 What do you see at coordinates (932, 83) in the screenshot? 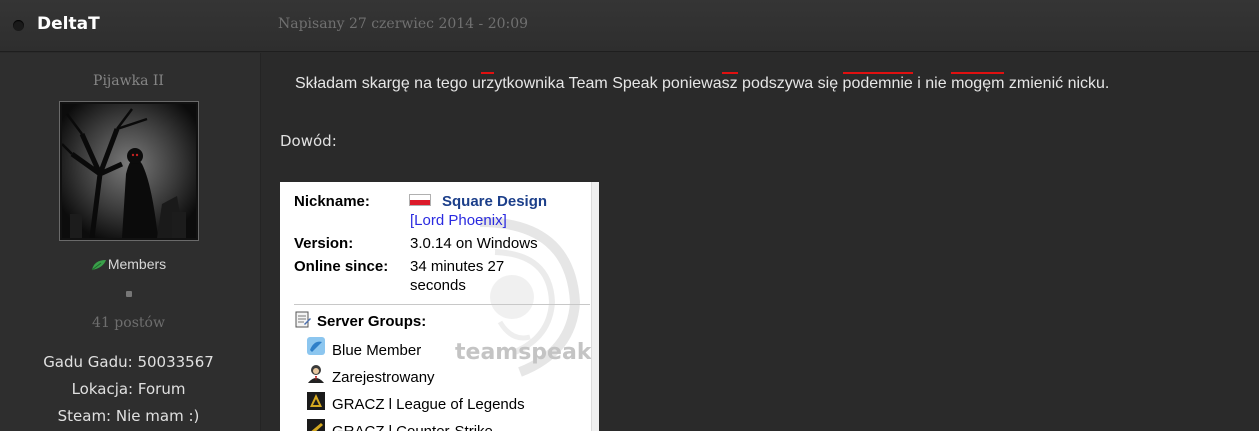
I see `text-part: i nie` at bounding box center [932, 83].